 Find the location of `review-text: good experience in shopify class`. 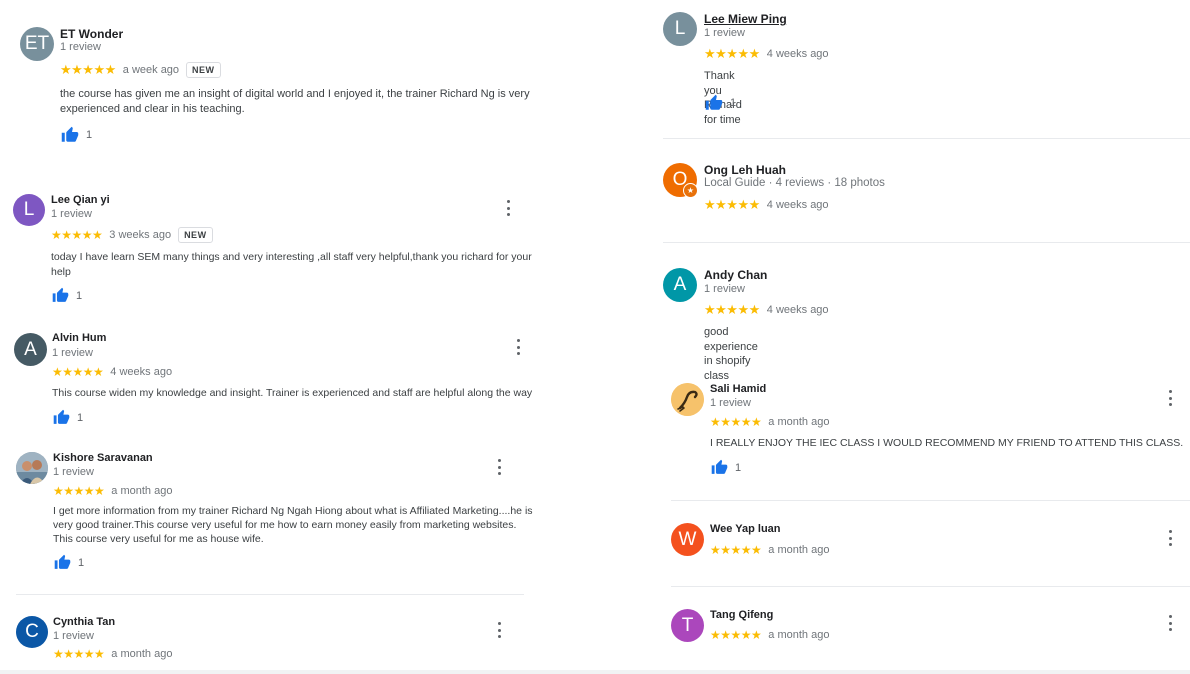

review-text: good experience in shopify class is located at coordinates (731, 354).